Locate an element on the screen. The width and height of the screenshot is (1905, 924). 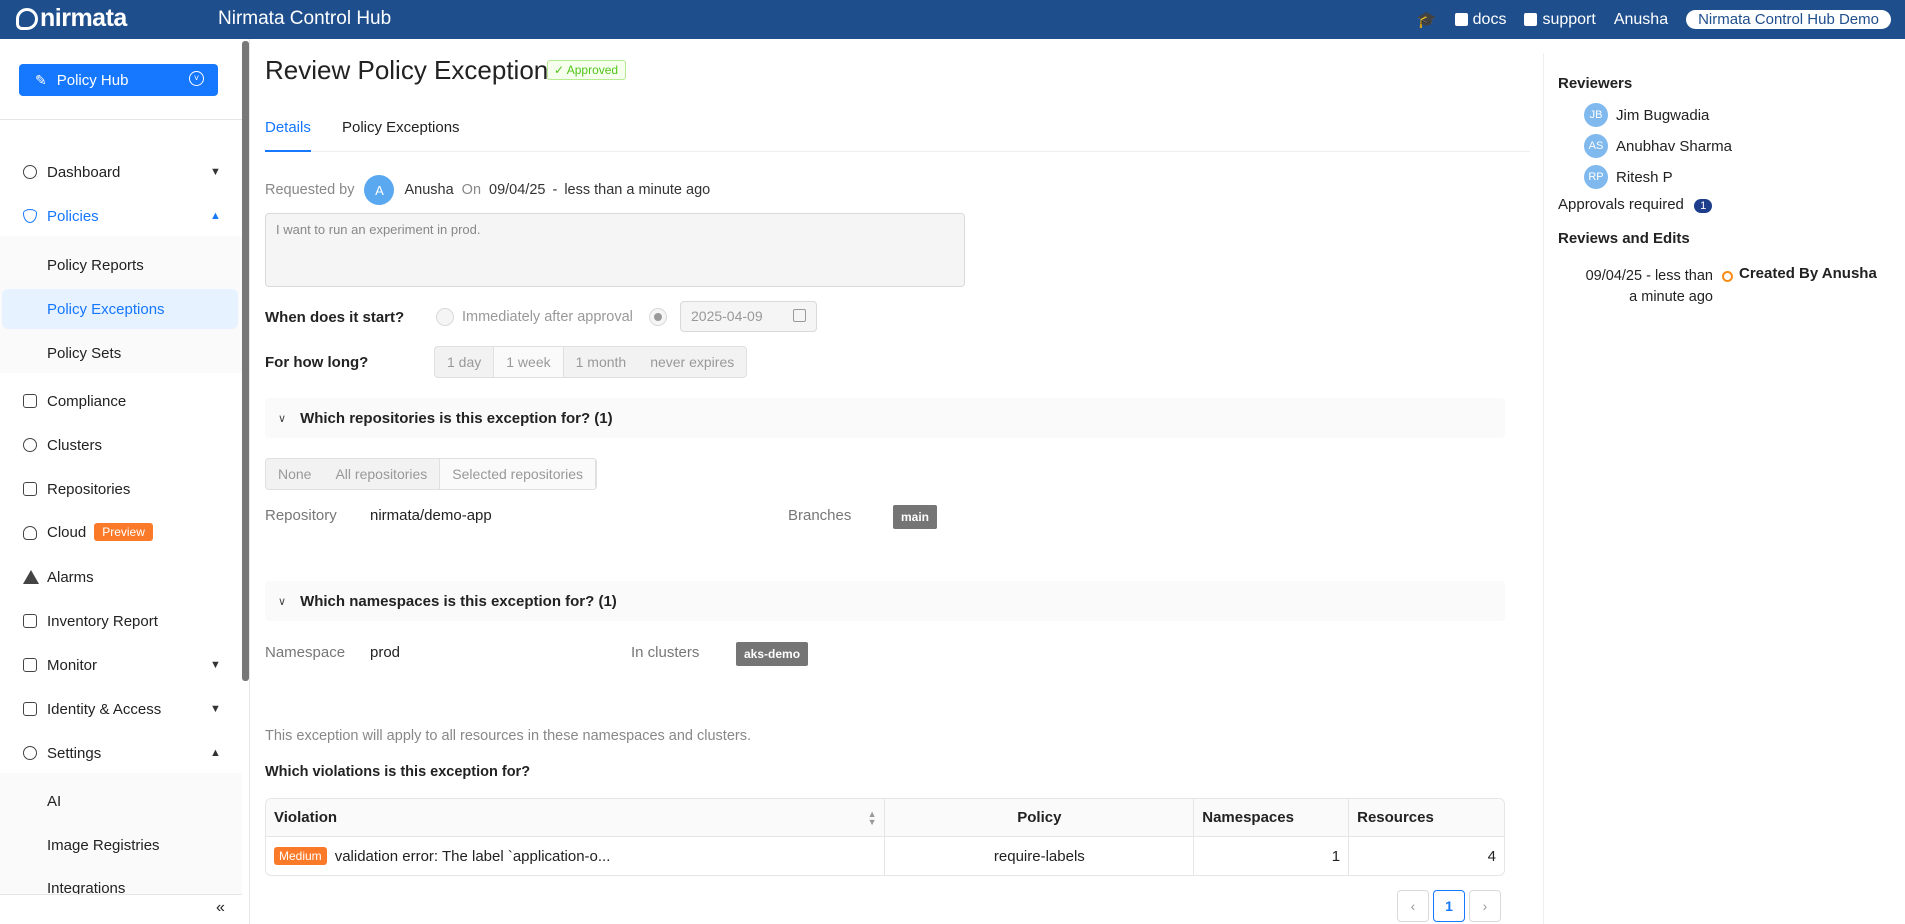
requested-by-label: Requested by is located at coordinates (310, 190).